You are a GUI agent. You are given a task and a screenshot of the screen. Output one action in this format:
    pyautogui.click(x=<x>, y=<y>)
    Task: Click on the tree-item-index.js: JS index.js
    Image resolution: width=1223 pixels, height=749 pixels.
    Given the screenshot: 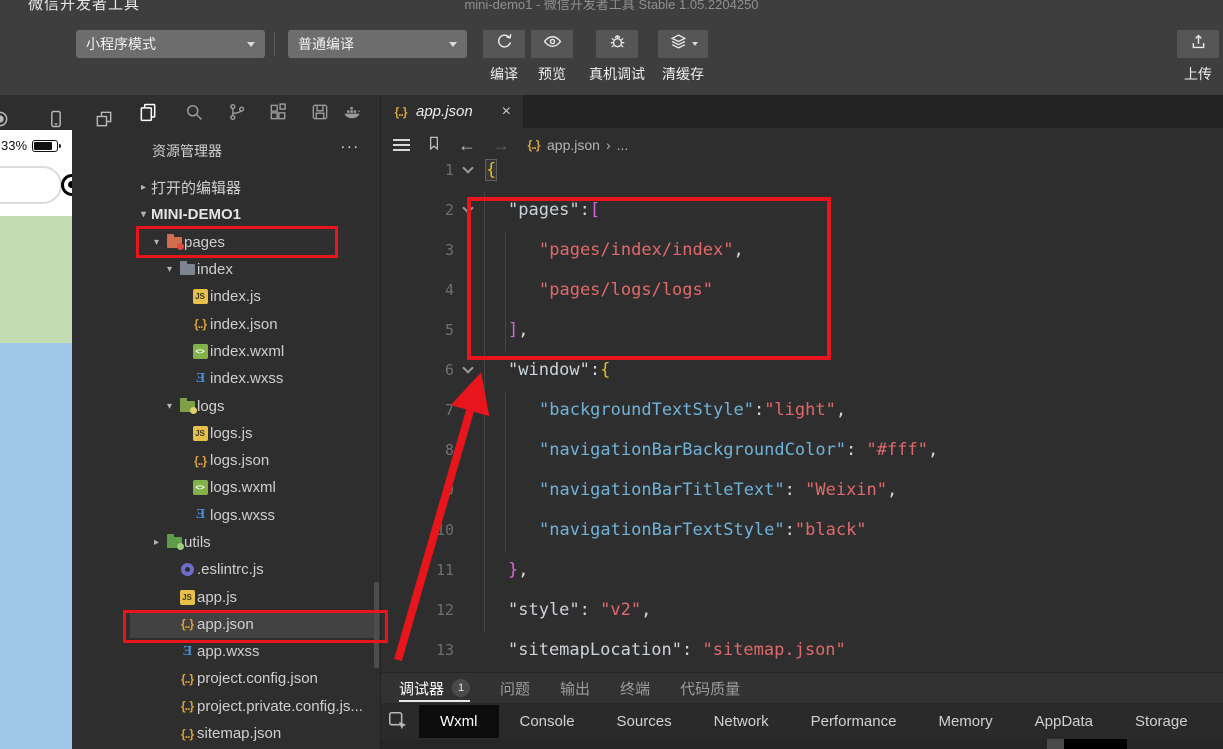 What is the action you would take?
    pyautogui.click(x=255, y=296)
    